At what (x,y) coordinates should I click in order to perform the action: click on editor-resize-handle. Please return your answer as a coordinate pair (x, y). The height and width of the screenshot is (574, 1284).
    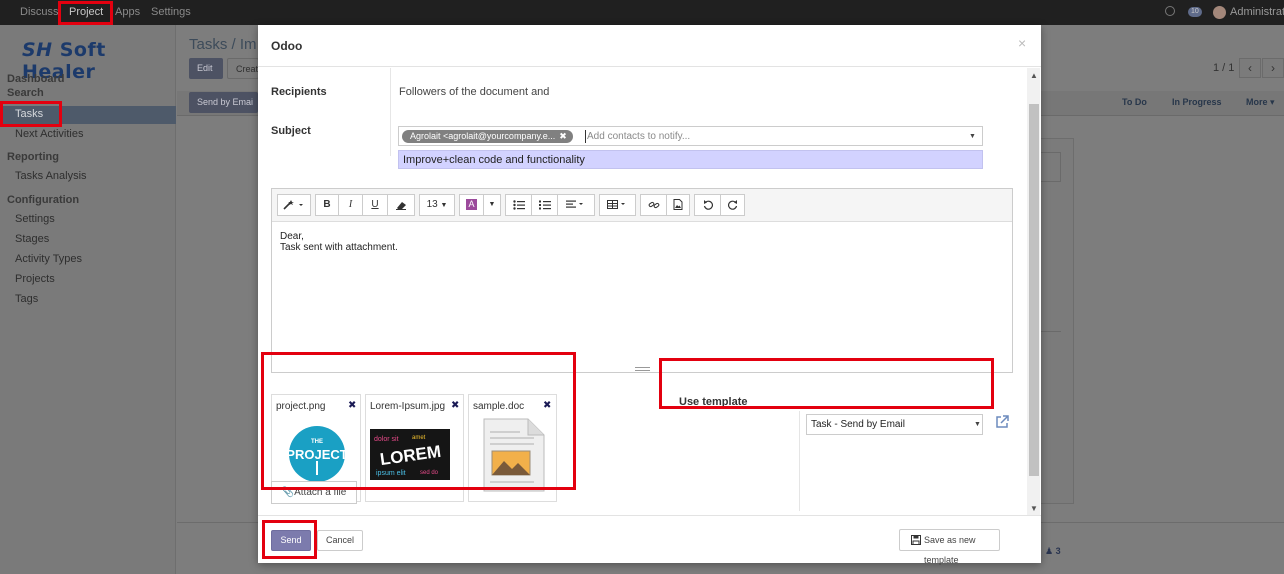
    Looking at the image, I should click on (642, 369).